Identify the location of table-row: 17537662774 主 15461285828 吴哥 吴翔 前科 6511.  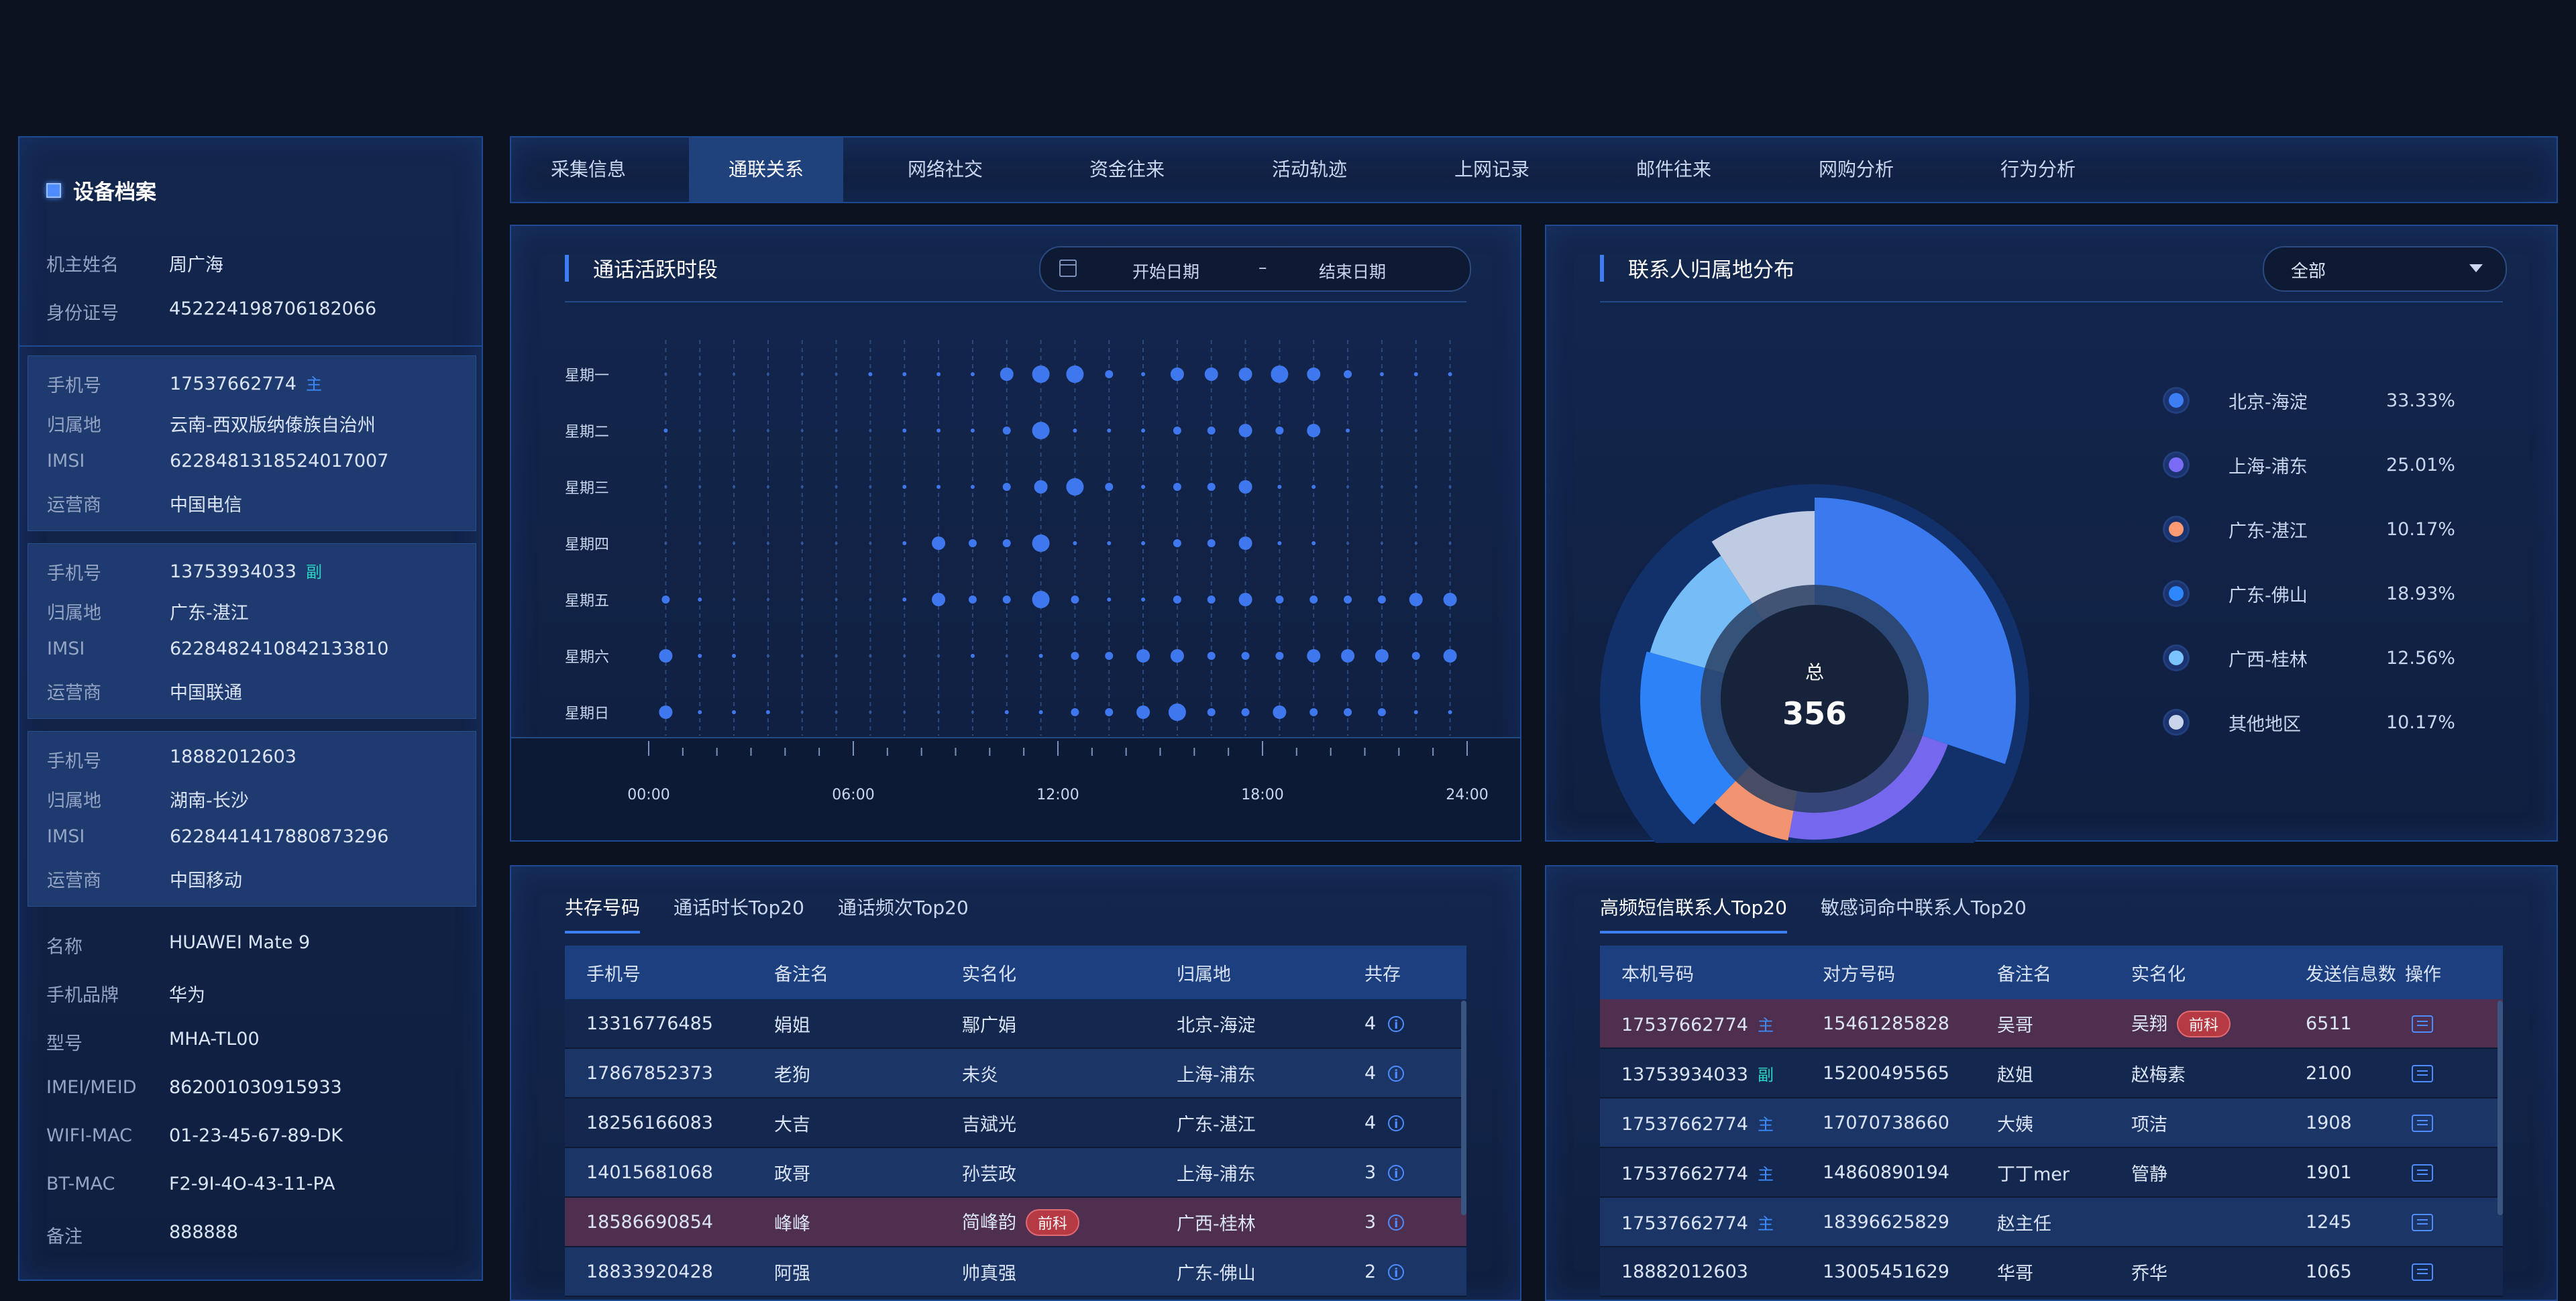
(2051, 1024).